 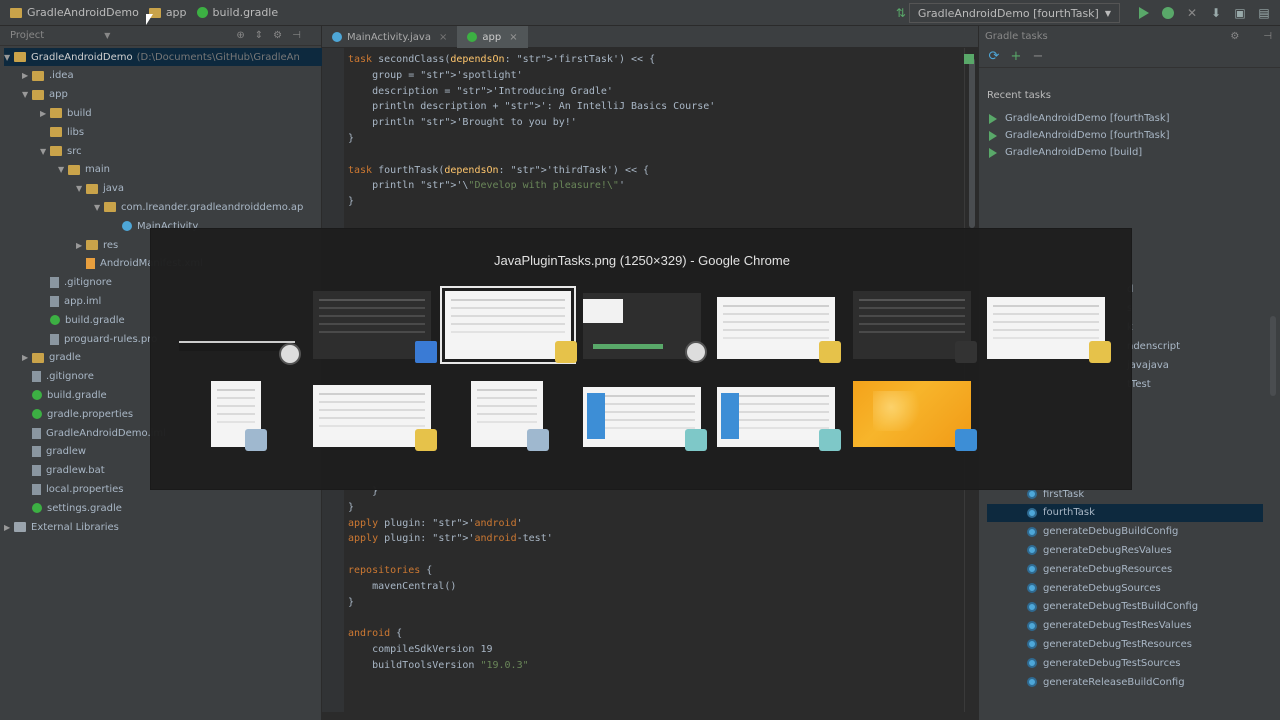 What do you see at coordinates (63, 471) in the screenshot?
I see `tree-item: gradlew.bat` at bounding box center [63, 471].